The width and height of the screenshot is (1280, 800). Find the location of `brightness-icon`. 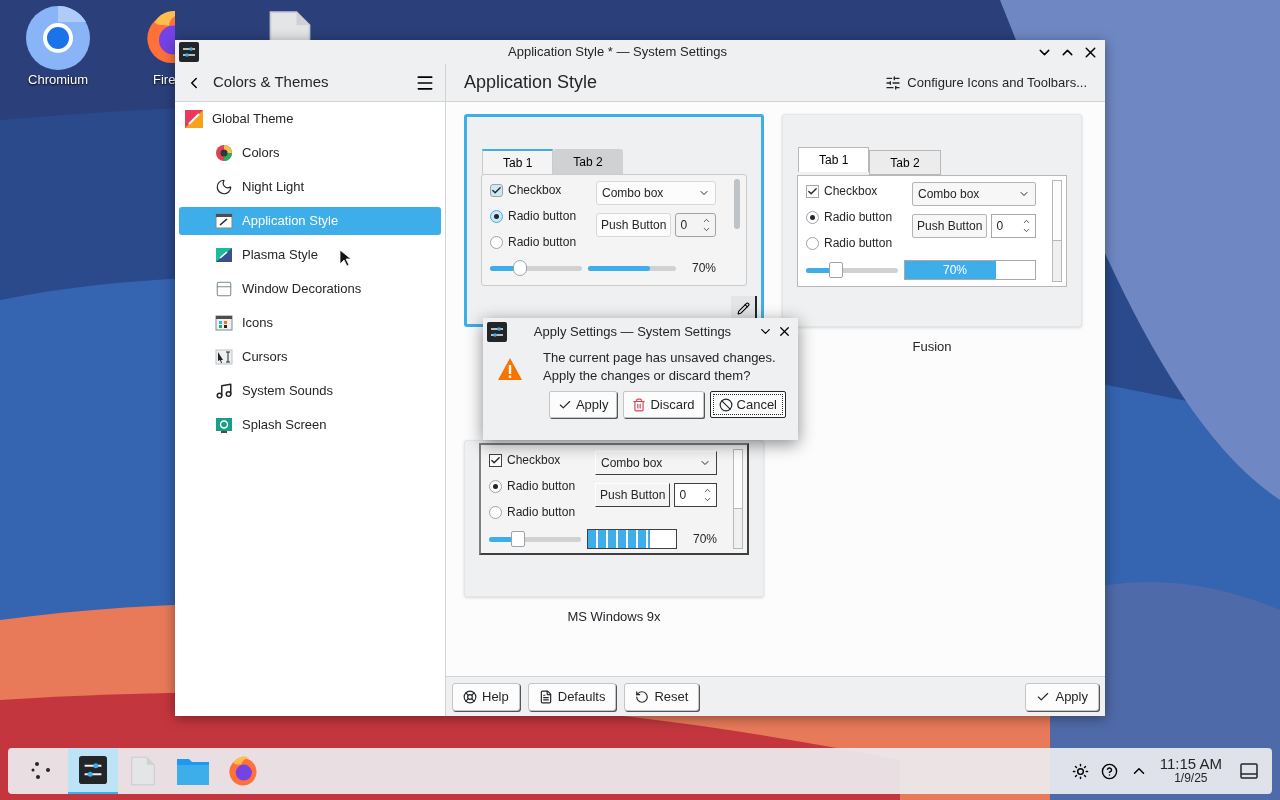

brightness-icon is located at coordinates (1080, 771).